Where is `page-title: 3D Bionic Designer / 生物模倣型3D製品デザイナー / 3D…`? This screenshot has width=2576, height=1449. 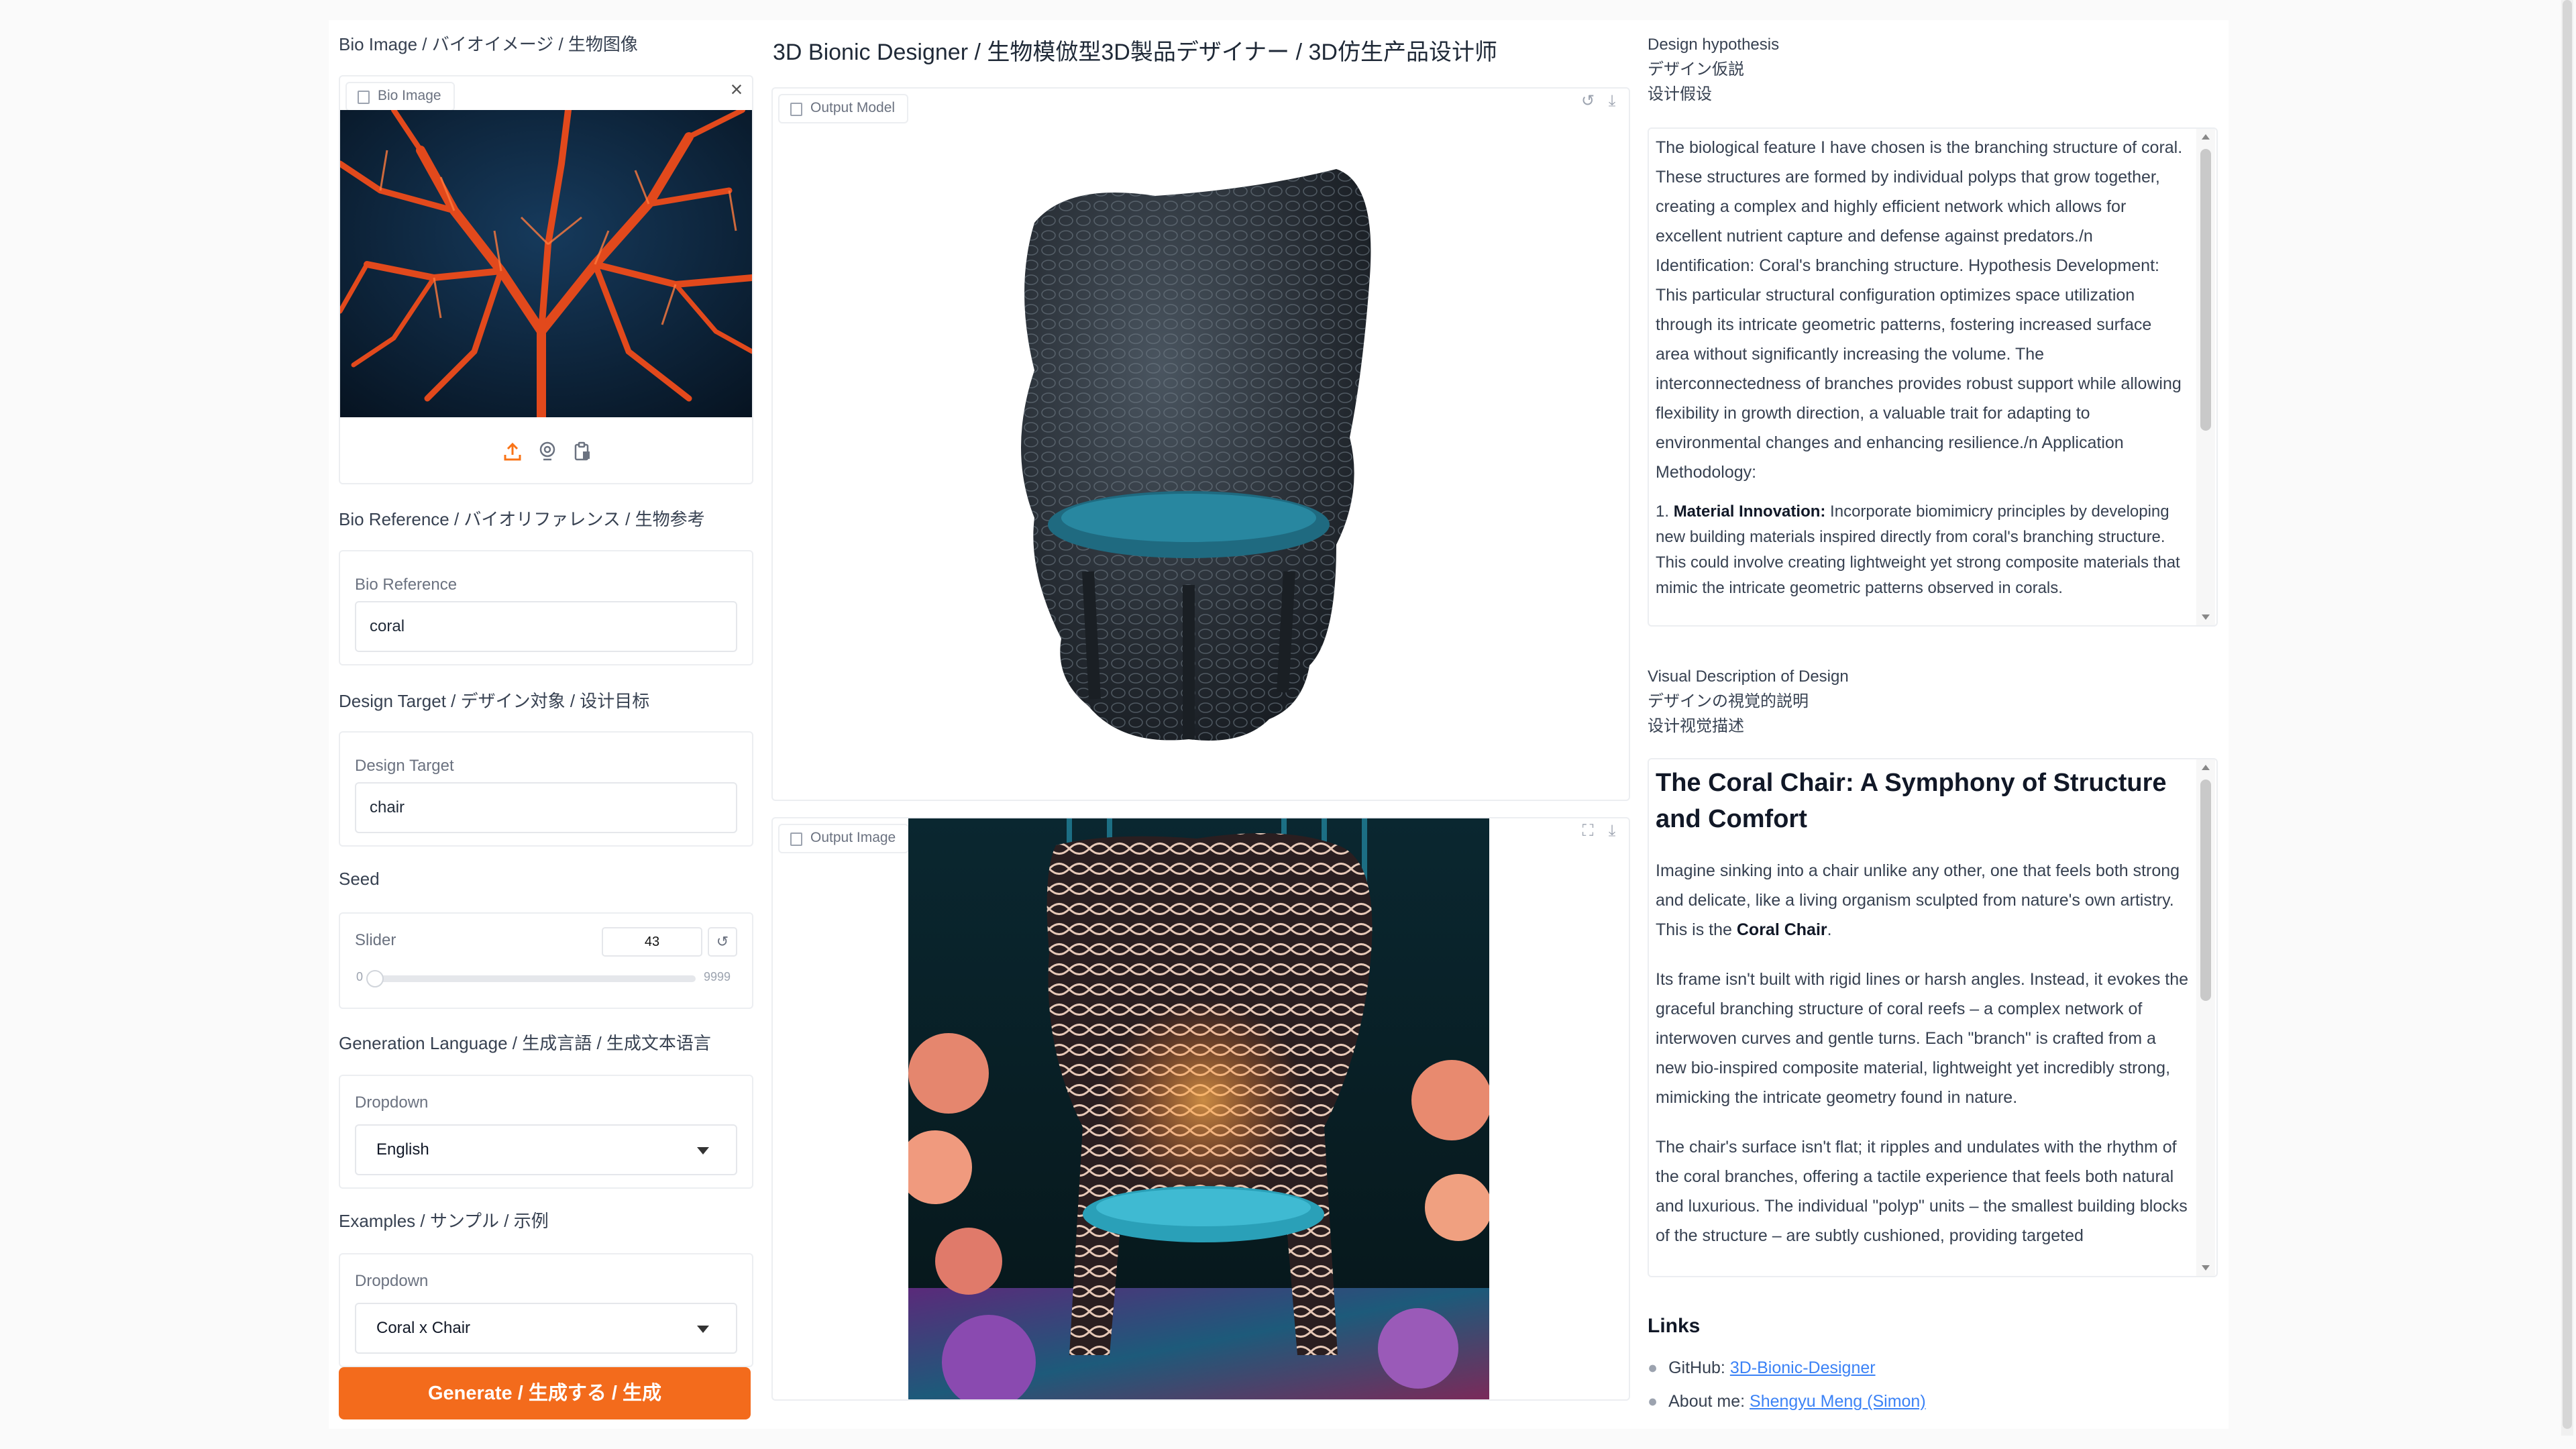
page-title: 3D Bionic Designer / 生物模倣型3D製品デザイナー / 3D… is located at coordinates (1135, 52).